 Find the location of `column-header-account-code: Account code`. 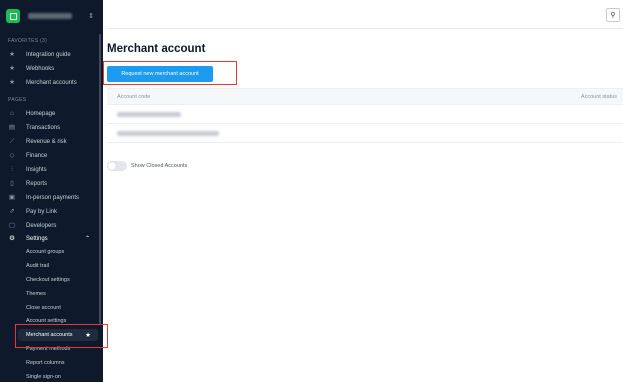

column-header-account-code: Account code is located at coordinates (133, 97).